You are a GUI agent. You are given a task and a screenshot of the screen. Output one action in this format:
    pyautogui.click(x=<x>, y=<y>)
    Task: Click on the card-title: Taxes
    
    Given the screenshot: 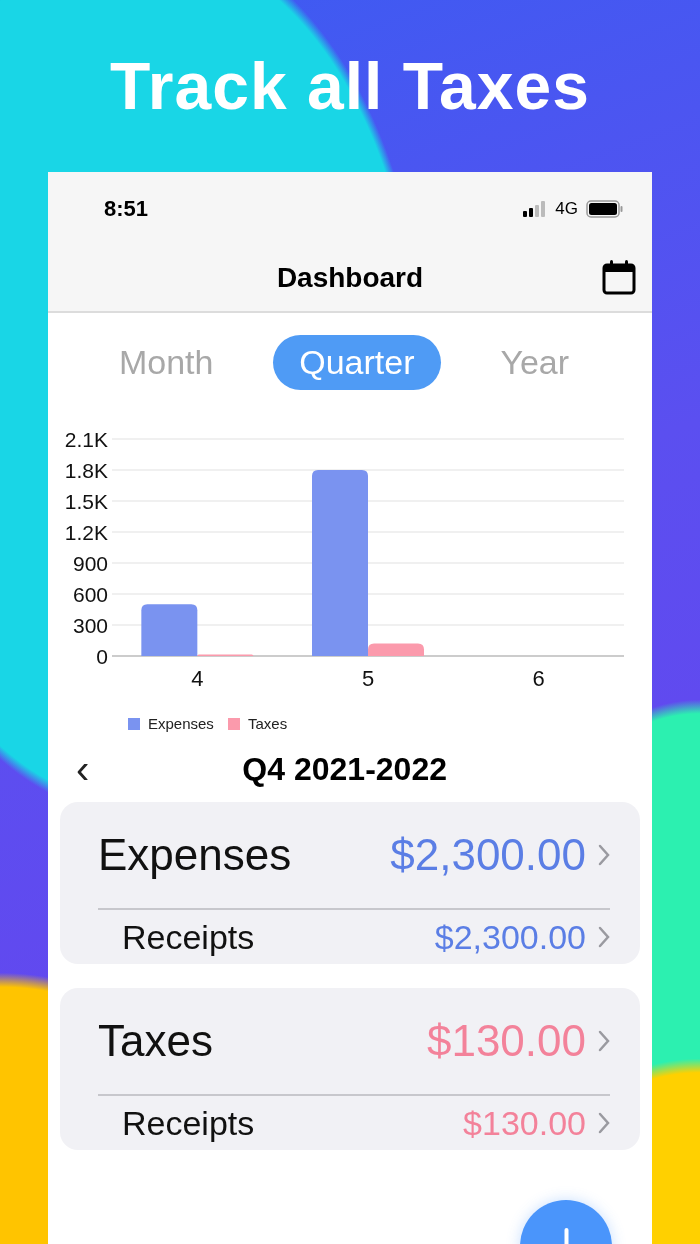 What is the action you would take?
    pyautogui.click(x=155, y=1041)
    